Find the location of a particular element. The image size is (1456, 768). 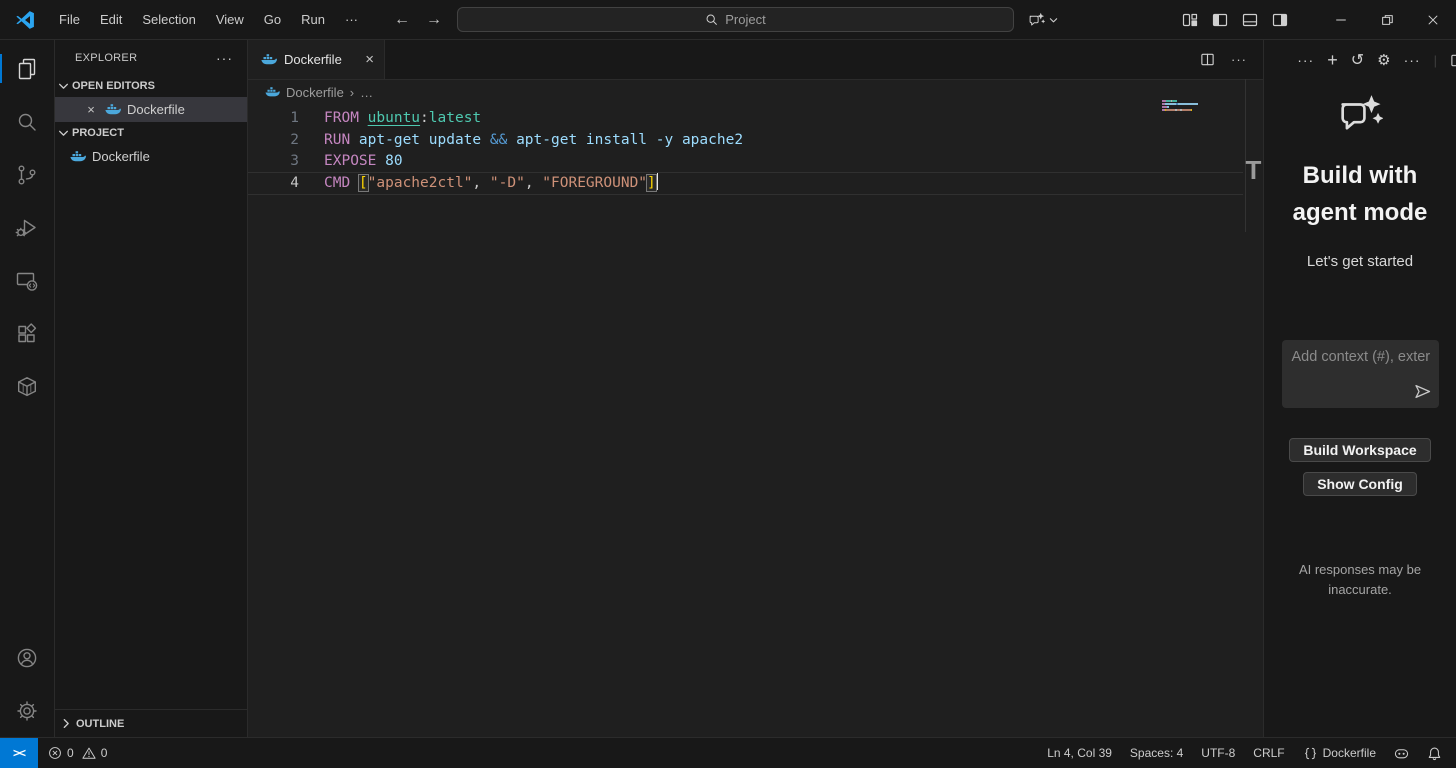

activity-source-control is located at coordinates (27, 174).